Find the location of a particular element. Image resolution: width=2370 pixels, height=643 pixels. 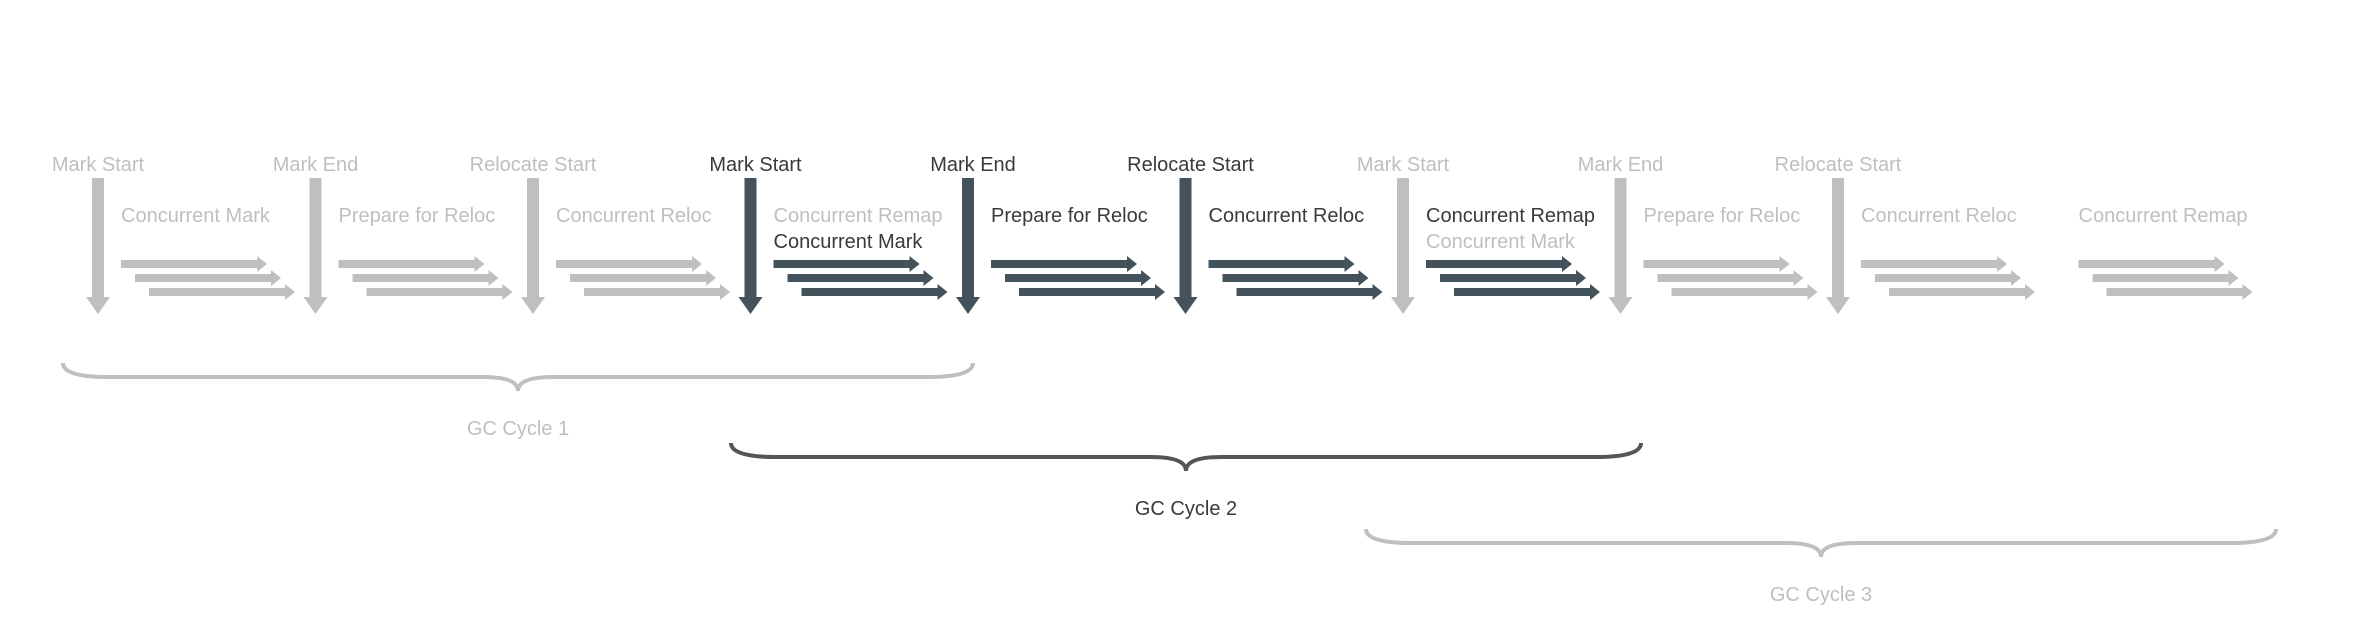

phase-0: Concurrent Mark is located at coordinates (208, 252).